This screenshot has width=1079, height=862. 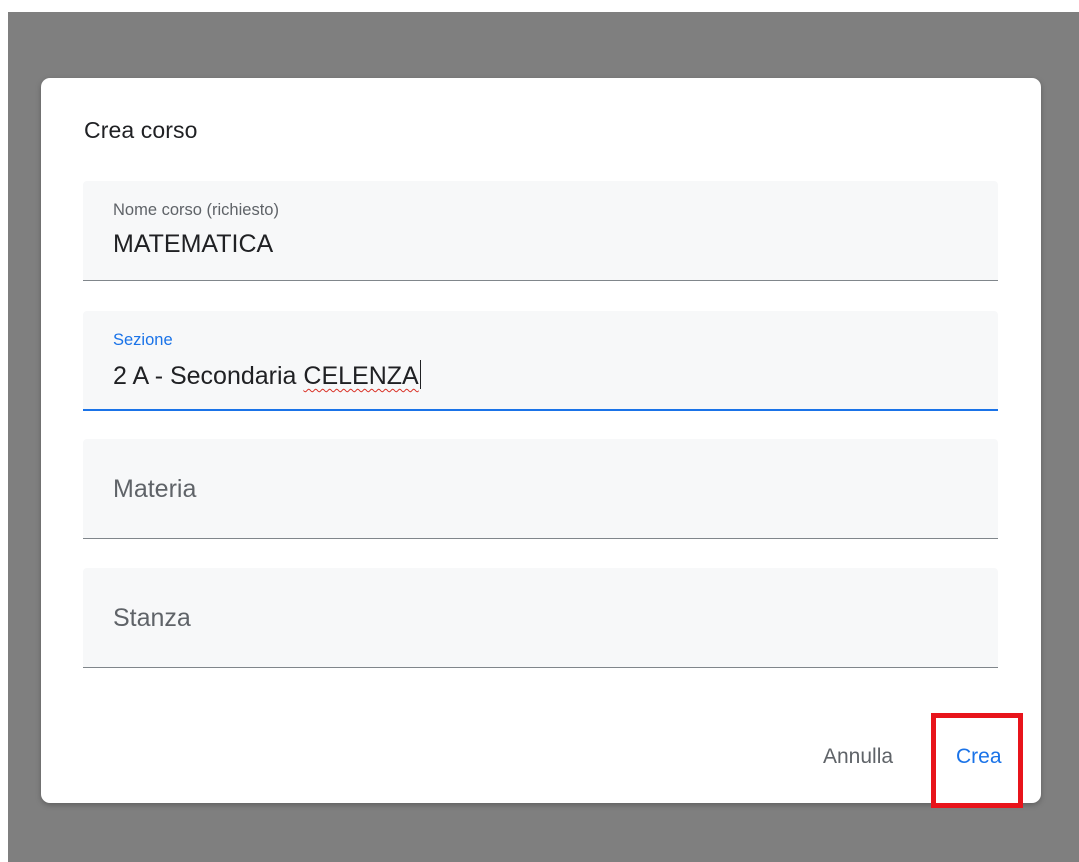 I want to click on room-placeholder: Stanza, so click(x=152, y=618).